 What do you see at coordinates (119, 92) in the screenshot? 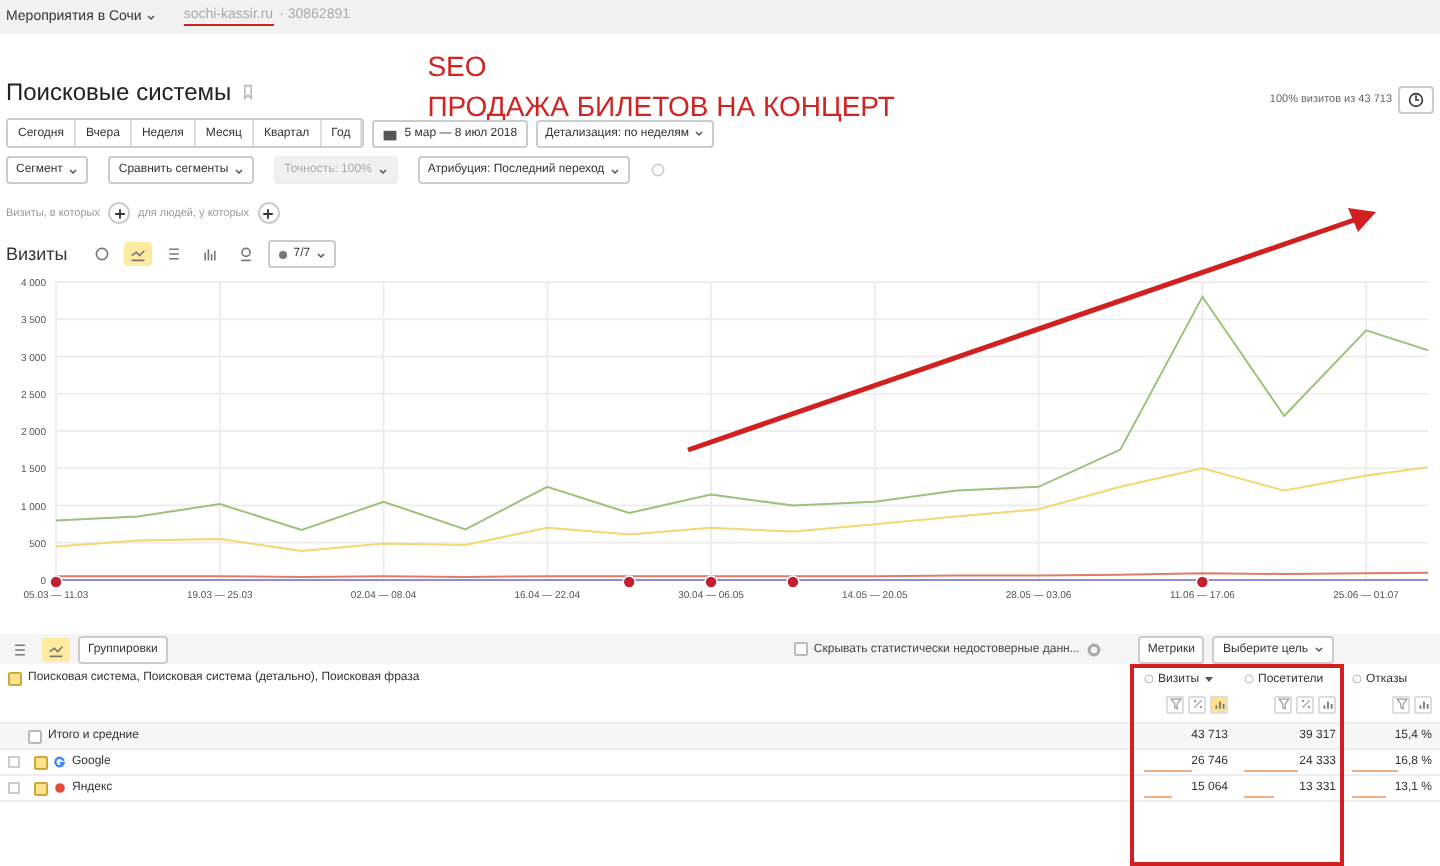
I see `report-title: Поисковые системы` at bounding box center [119, 92].